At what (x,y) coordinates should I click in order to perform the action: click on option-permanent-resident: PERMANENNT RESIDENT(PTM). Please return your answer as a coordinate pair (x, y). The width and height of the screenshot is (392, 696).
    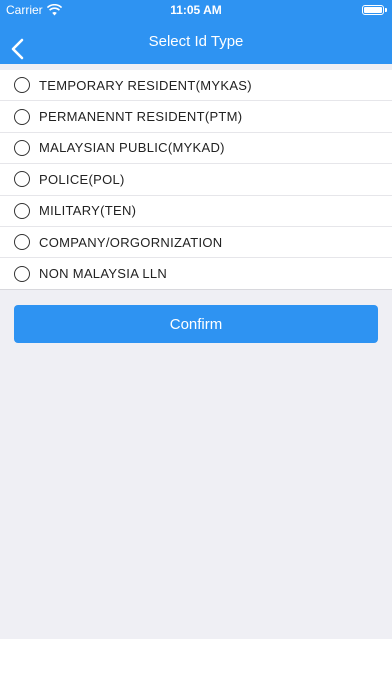
    Looking at the image, I should click on (196, 117).